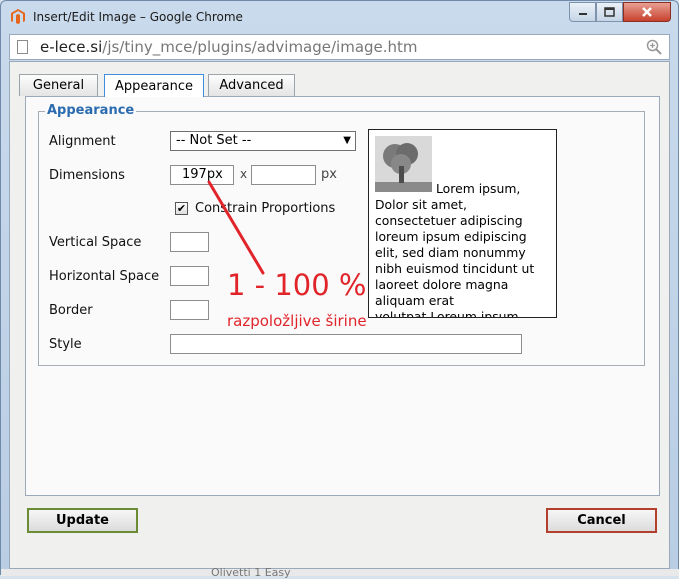  Describe the element at coordinates (82, 520) in the screenshot. I see `update-button: Update` at that location.